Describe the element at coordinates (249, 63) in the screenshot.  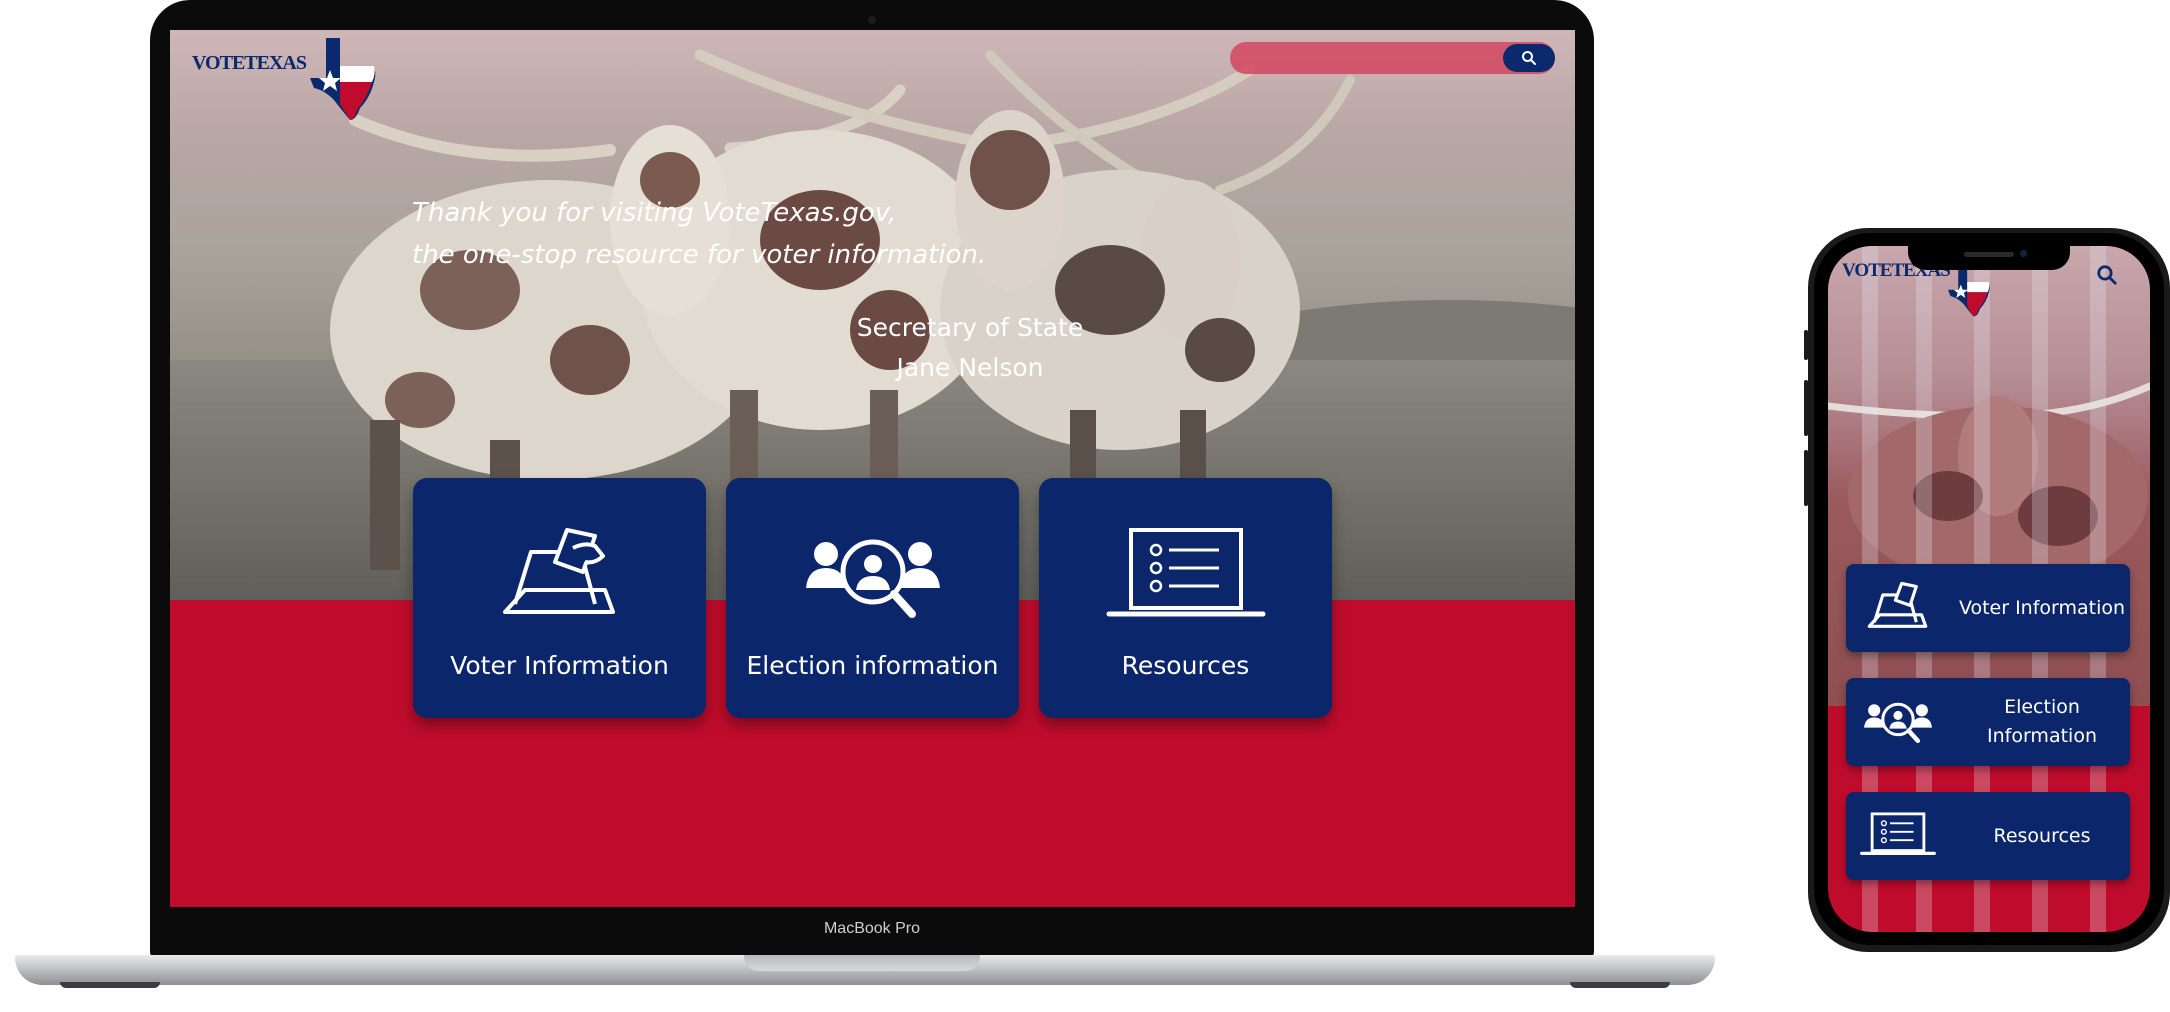
I see `logo-text: VOTETEXAS` at that location.